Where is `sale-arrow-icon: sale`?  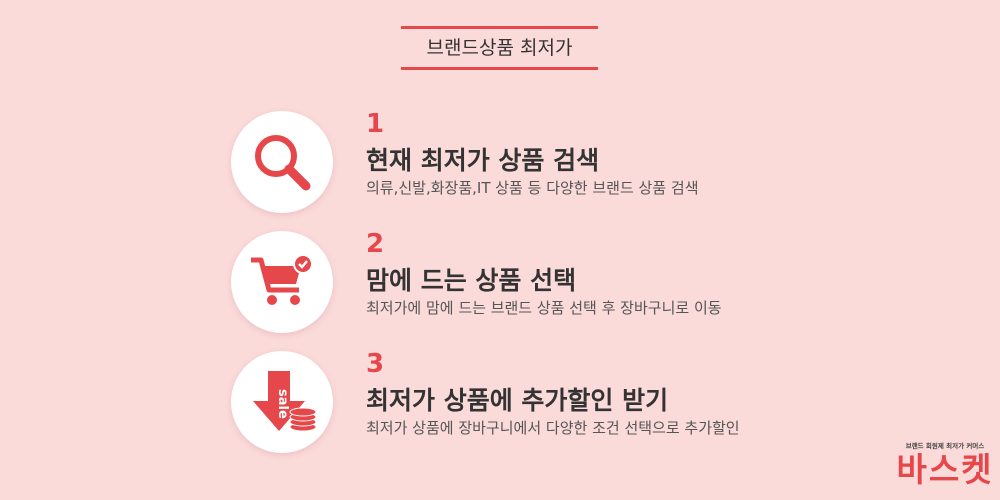
sale-arrow-icon: sale is located at coordinates (285, 401).